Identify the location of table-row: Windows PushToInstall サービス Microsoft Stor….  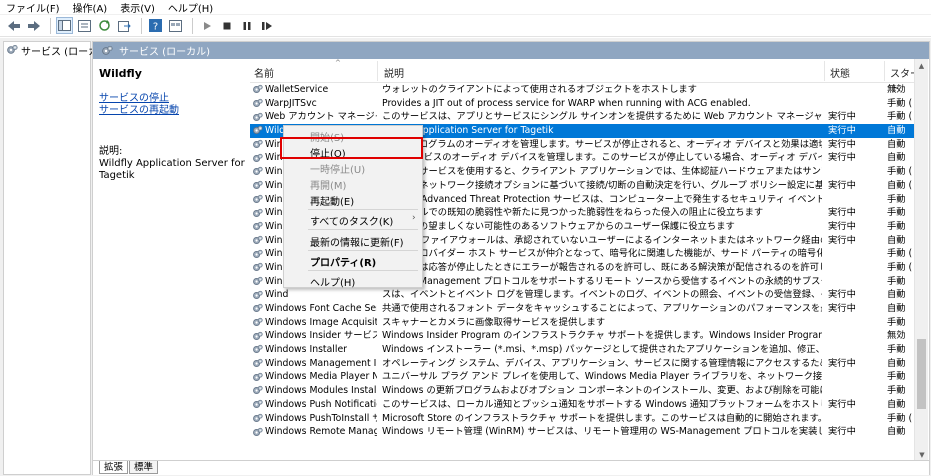
(588, 419).